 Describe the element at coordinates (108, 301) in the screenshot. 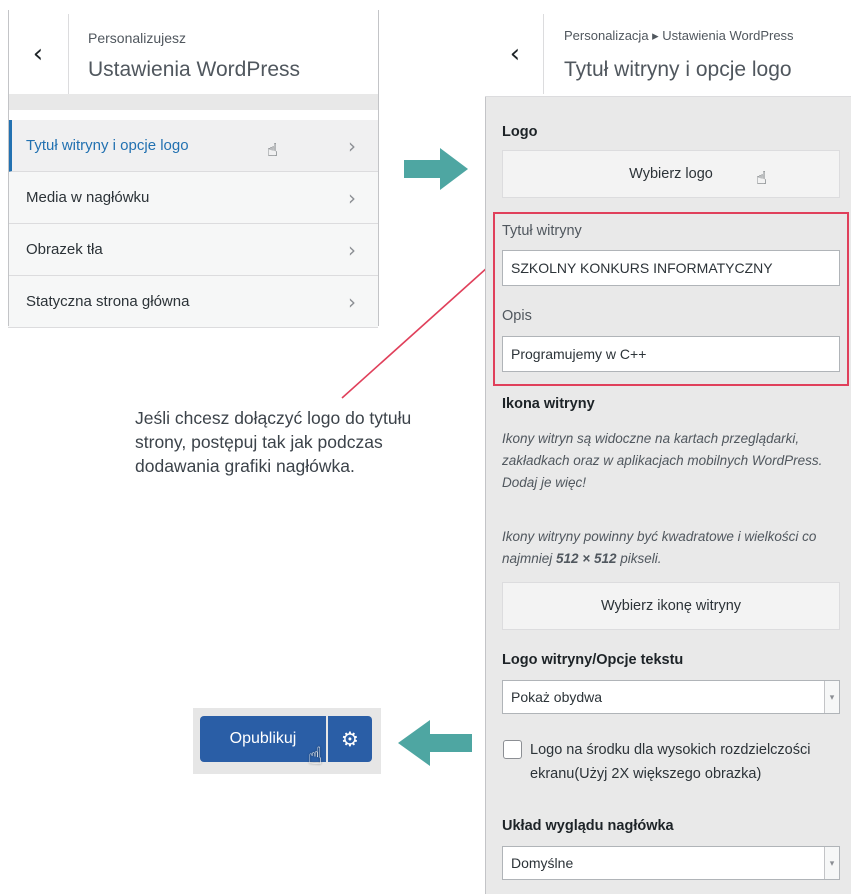

I see `menu-item-label: Statyczna strona główna` at that location.